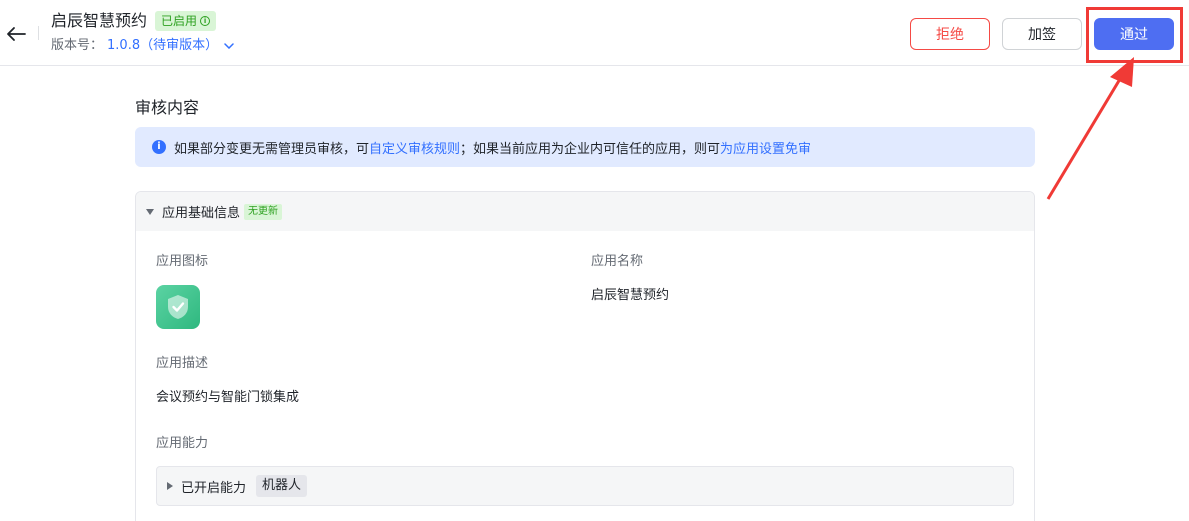  What do you see at coordinates (170, 486) in the screenshot?
I see `caret-right-icon` at bounding box center [170, 486].